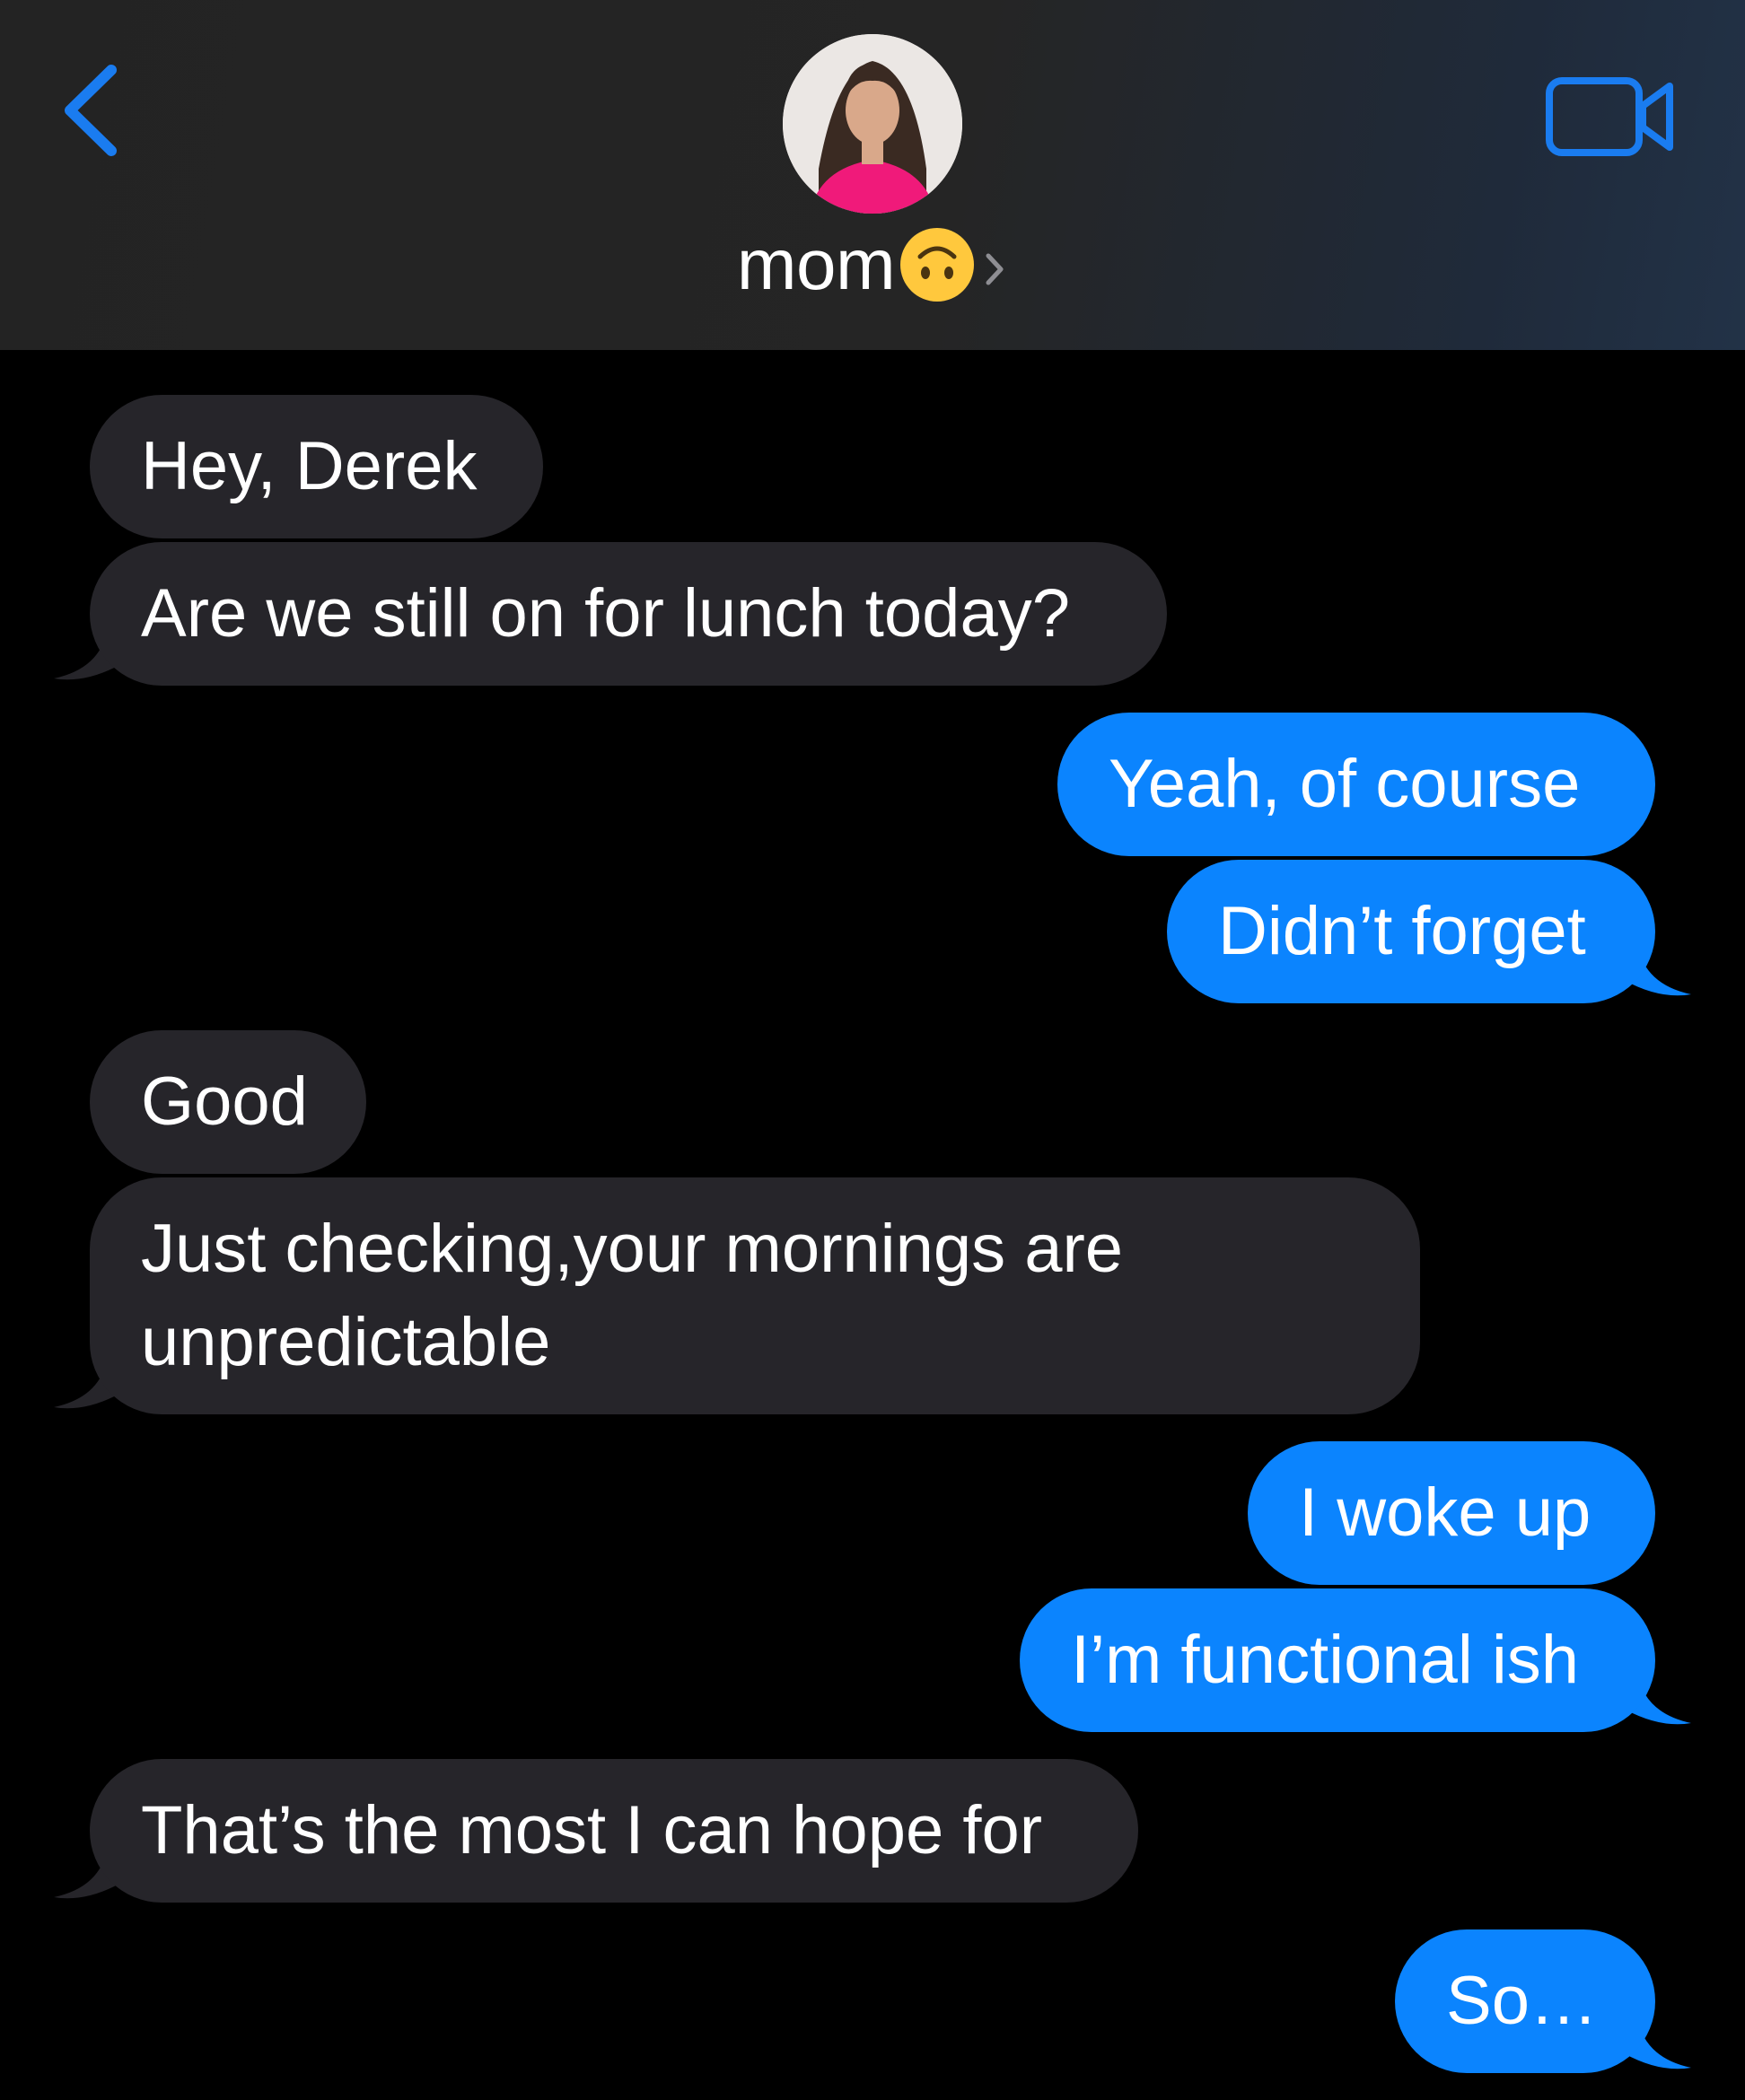 Image resolution: width=1745 pixels, height=2100 pixels. I want to click on message-text: I woke up, so click(1445, 1512).